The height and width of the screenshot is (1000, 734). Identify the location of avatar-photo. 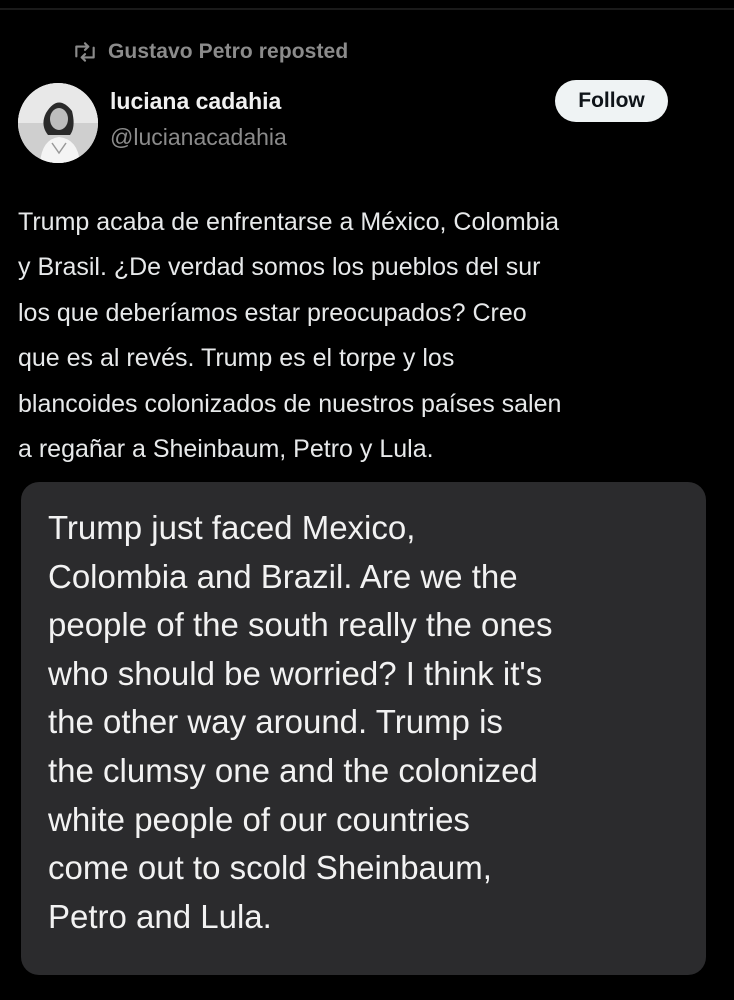
(58, 123).